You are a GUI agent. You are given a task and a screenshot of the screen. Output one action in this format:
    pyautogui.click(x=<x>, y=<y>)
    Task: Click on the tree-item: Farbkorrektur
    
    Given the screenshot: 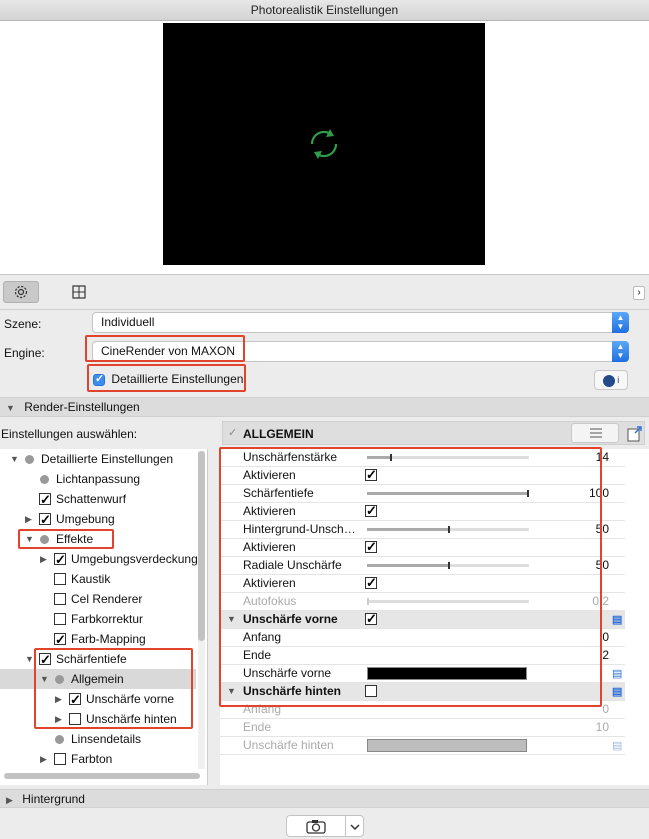 What is the action you would take?
    pyautogui.click(x=98, y=619)
    